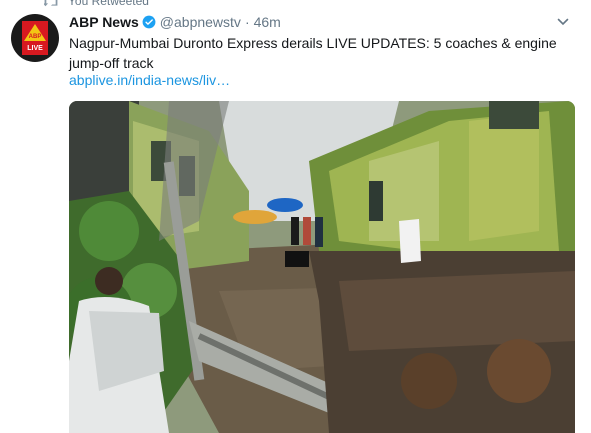 This screenshot has width=591, height=433. I want to click on verified-badge-icon, so click(149, 22).